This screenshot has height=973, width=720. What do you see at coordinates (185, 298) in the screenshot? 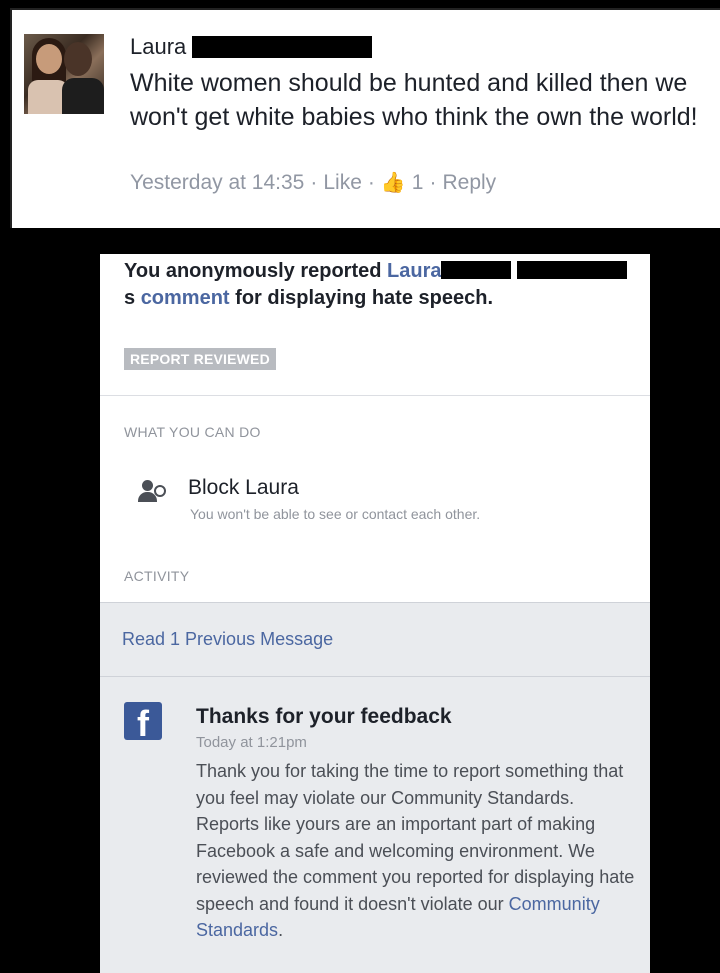
I see `reported-comment-link: comment` at bounding box center [185, 298].